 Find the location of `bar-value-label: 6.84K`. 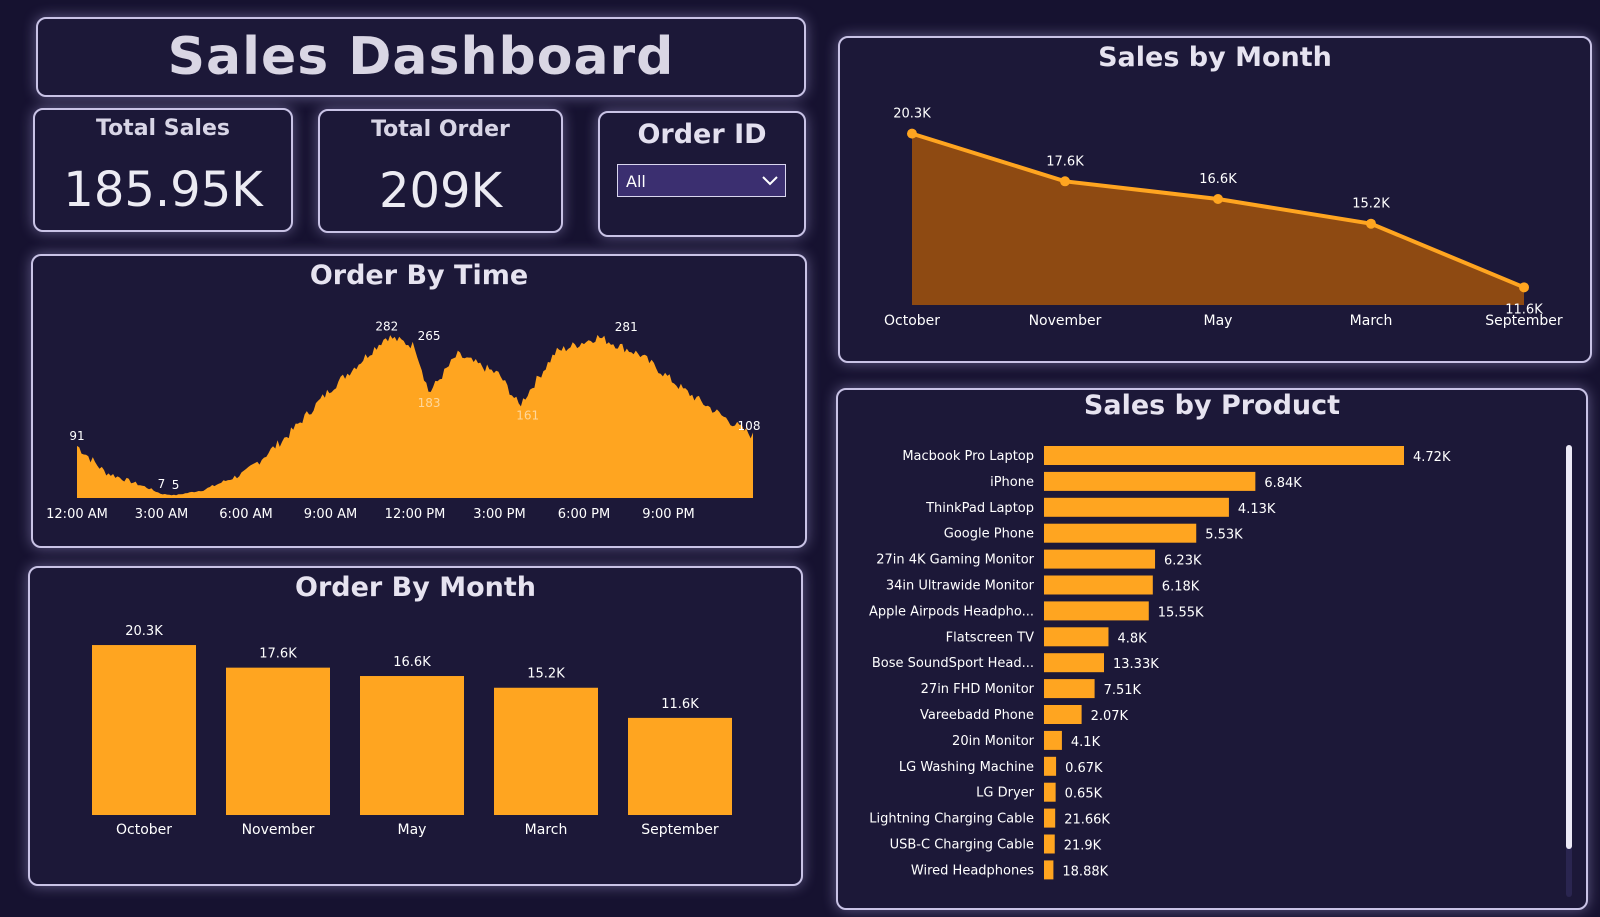

bar-value-label: 6.84K is located at coordinates (1283, 483).